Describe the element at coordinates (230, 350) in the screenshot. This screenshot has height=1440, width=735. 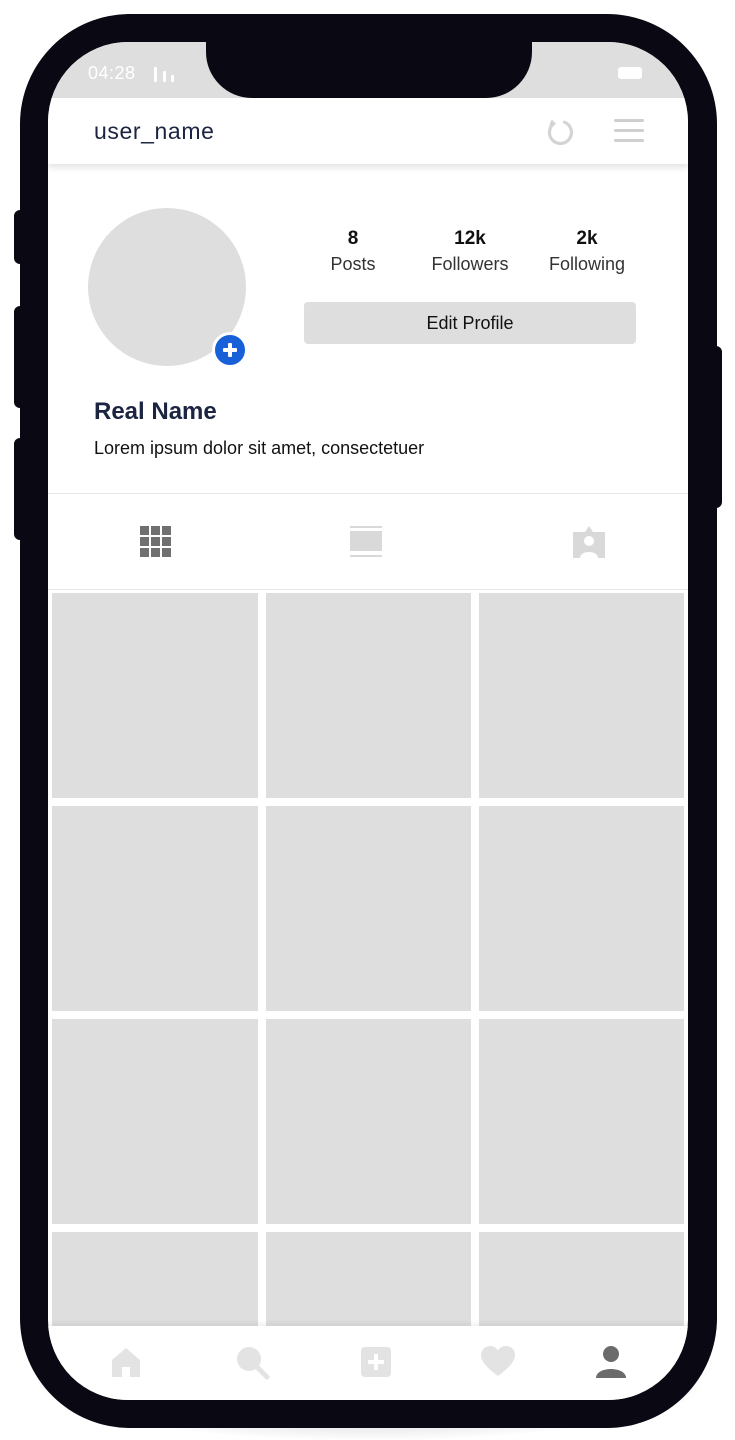
I see `plus-circle-icon` at that location.